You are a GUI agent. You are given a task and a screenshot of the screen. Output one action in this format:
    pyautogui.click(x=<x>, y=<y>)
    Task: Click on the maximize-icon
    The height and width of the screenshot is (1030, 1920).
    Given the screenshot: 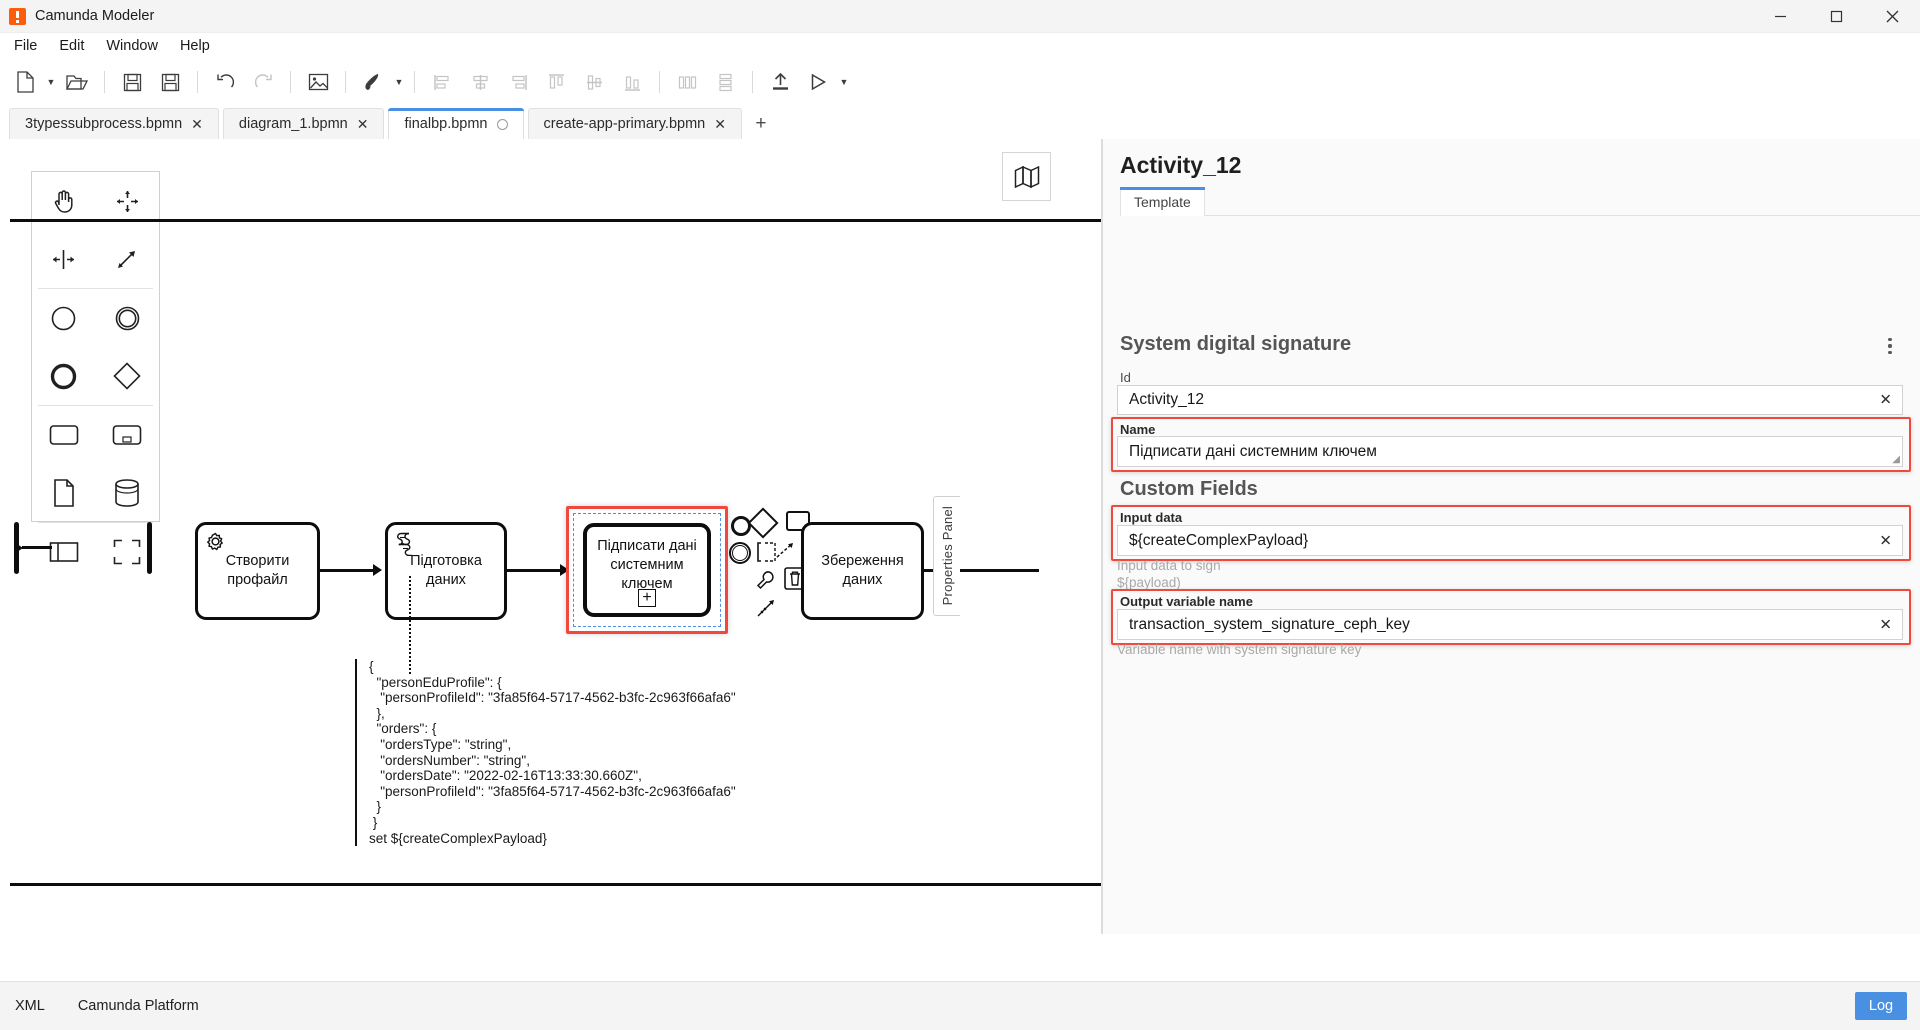 What is the action you would take?
    pyautogui.click(x=1836, y=16)
    